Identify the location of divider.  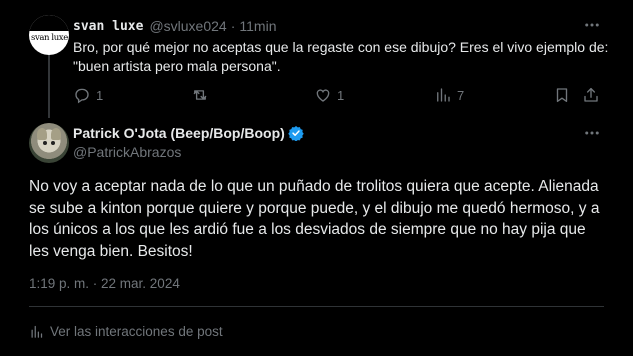
(316, 306).